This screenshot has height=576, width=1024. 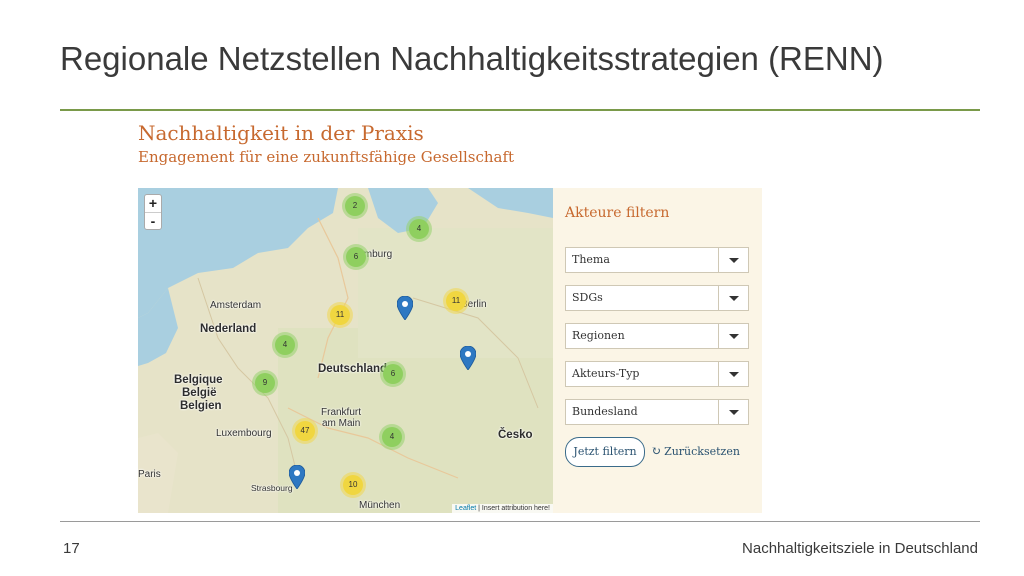 I want to click on page-number: 17, so click(x=71, y=548).